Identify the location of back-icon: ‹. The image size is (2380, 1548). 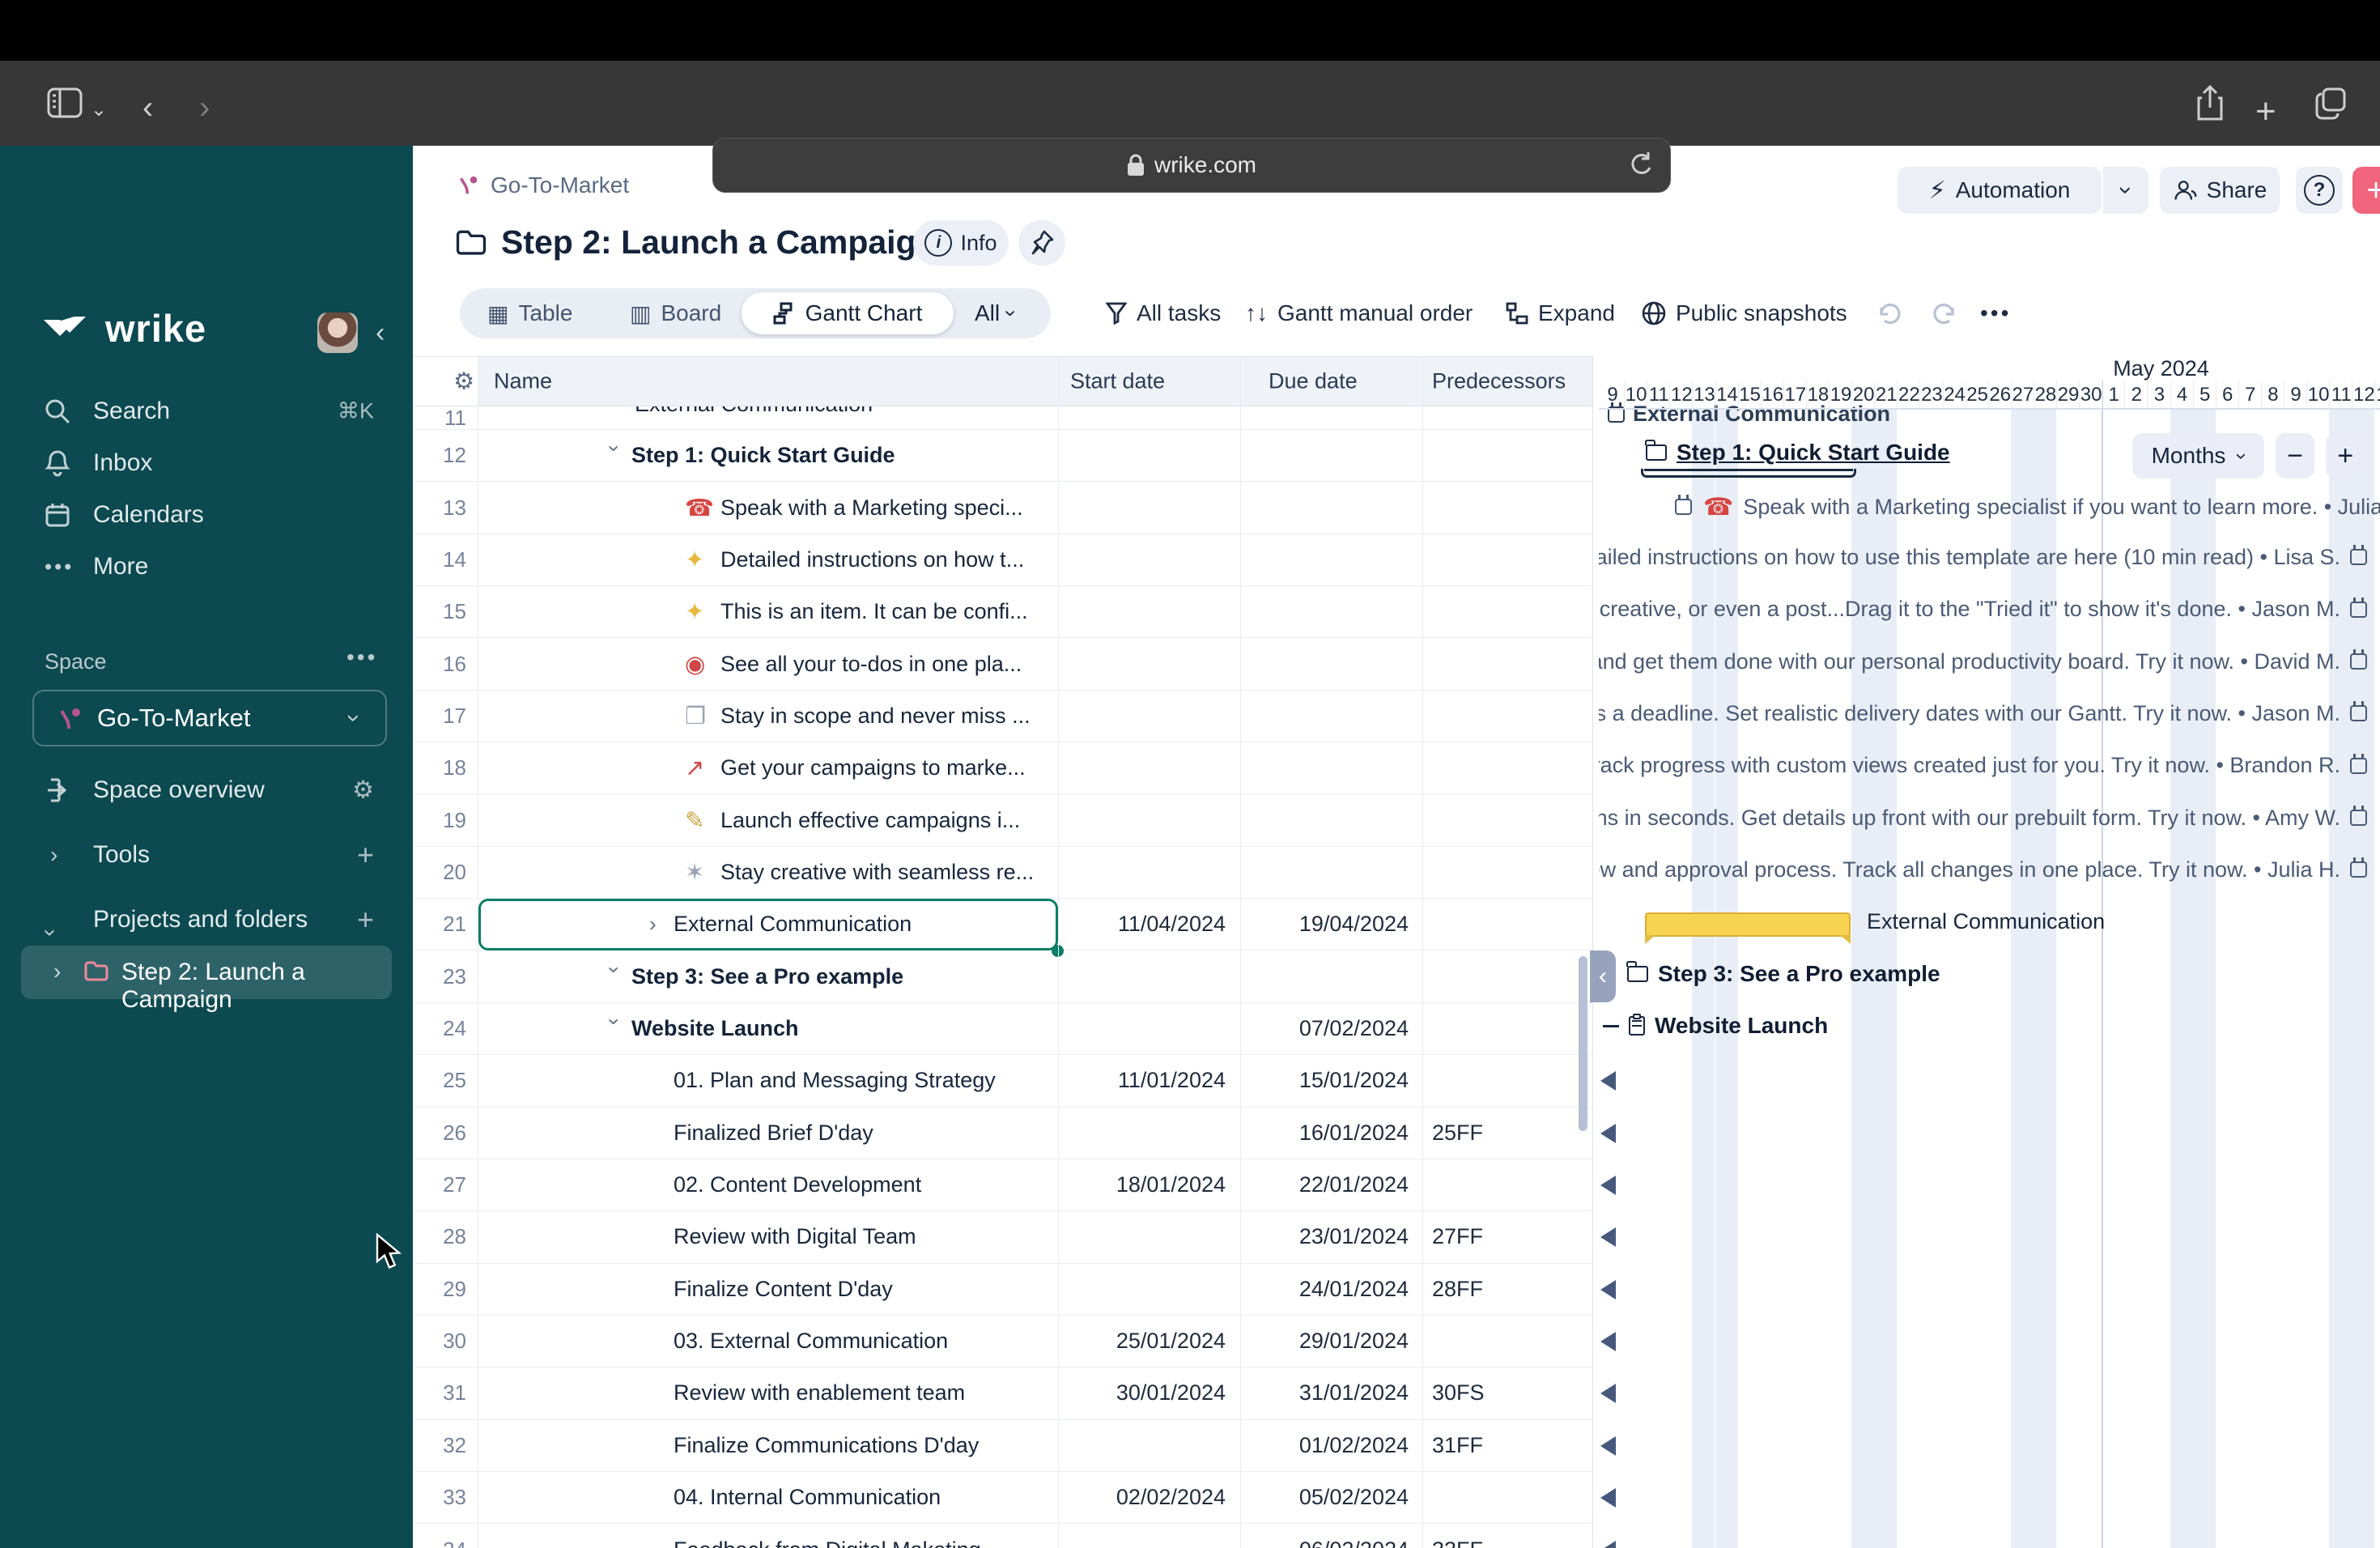
(147, 108).